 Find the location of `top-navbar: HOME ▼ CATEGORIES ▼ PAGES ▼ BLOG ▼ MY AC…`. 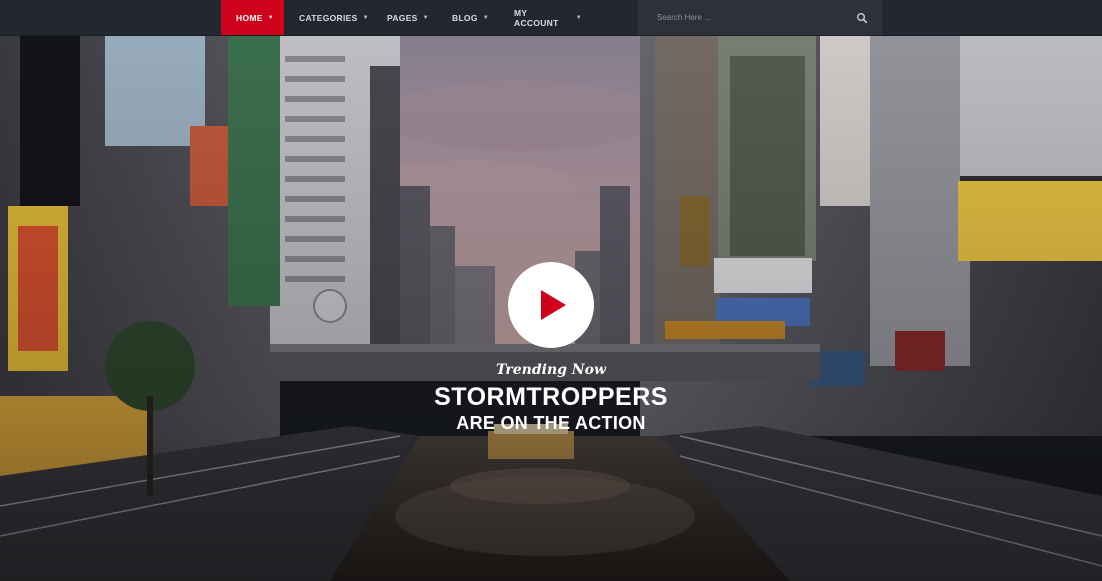

top-navbar: HOME ▼ CATEGORIES ▼ PAGES ▼ BLOG ▼ MY AC… is located at coordinates (551, 18).